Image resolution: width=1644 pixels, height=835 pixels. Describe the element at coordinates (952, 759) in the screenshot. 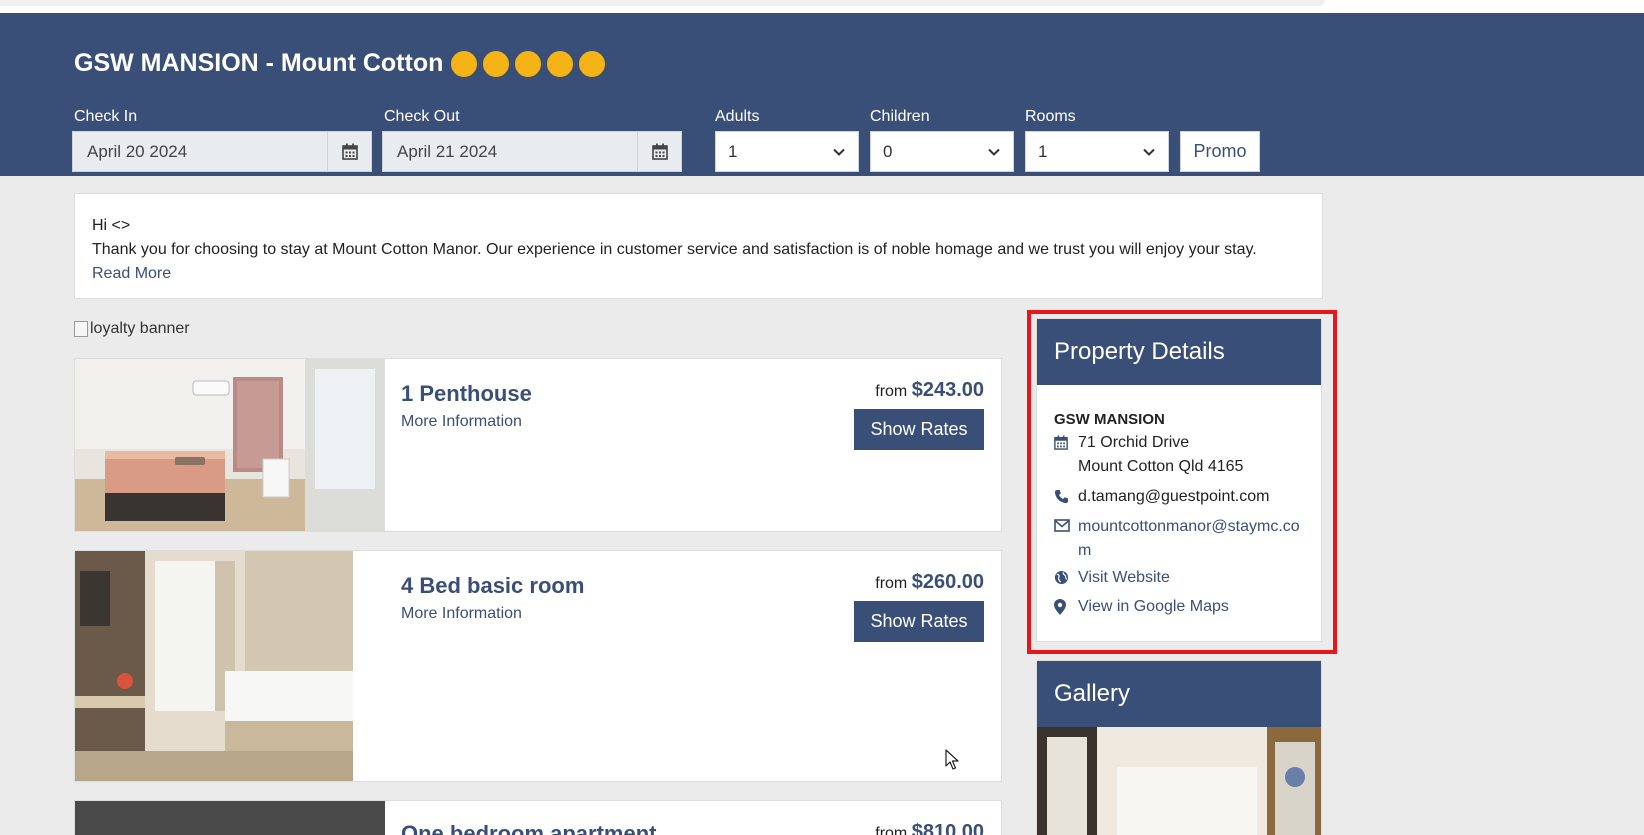

I see `mouse-cursor-icon` at that location.